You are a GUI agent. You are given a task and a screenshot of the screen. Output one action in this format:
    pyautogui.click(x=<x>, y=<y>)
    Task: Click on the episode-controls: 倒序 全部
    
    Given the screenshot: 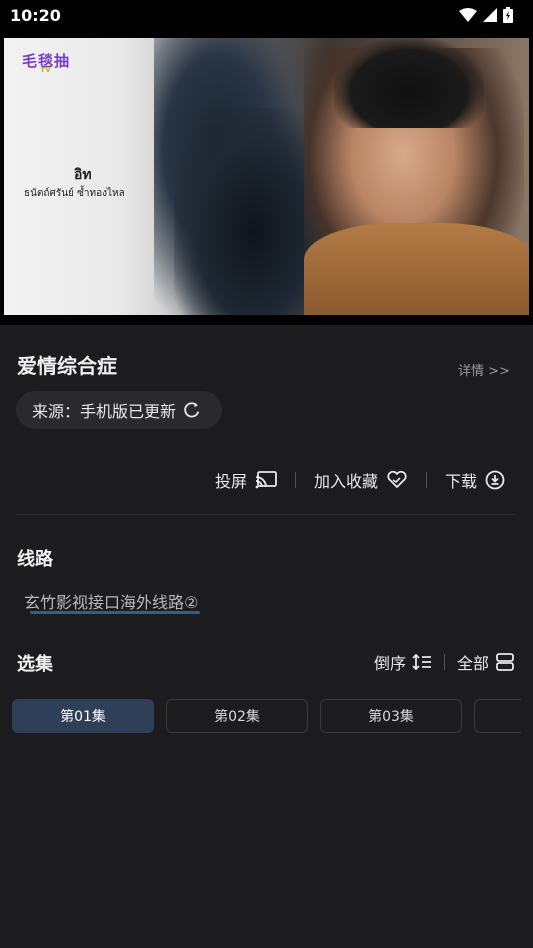 What is the action you would take?
    pyautogui.click(x=444, y=662)
    